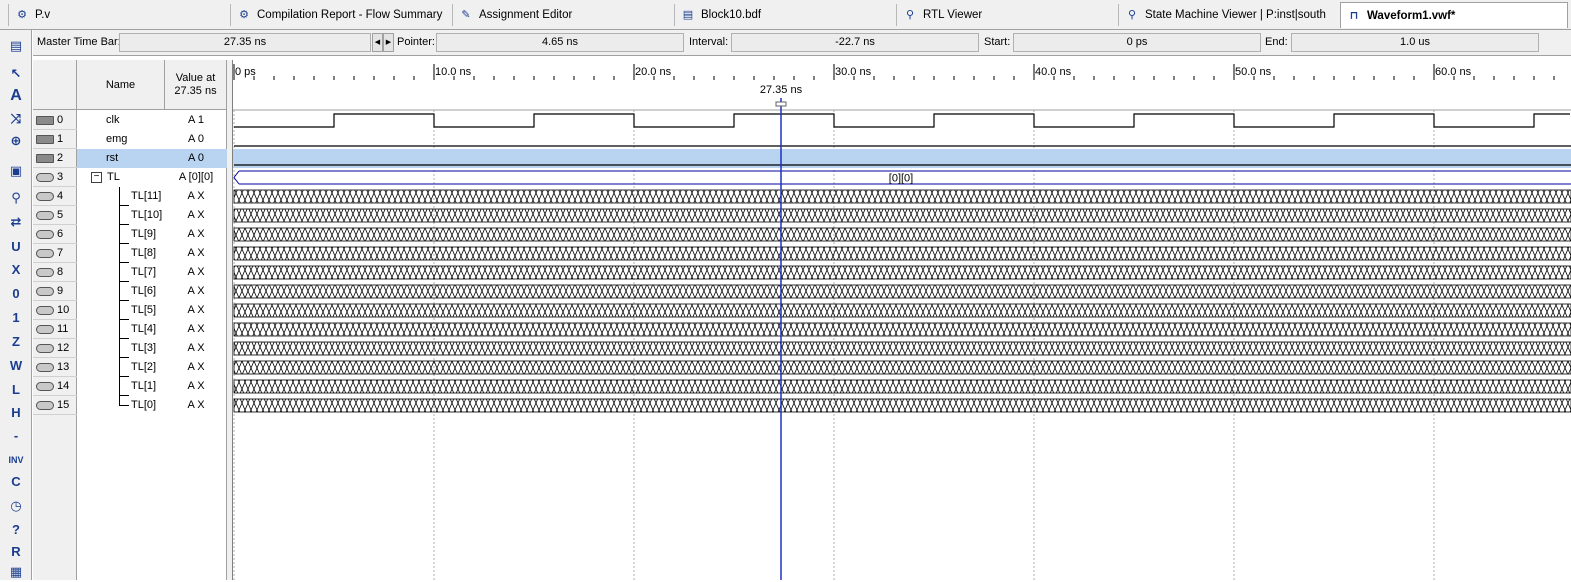 Image resolution: width=1571 pixels, height=582 pixels. I want to click on tab-label: Assignment Editor, so click(526, 15).